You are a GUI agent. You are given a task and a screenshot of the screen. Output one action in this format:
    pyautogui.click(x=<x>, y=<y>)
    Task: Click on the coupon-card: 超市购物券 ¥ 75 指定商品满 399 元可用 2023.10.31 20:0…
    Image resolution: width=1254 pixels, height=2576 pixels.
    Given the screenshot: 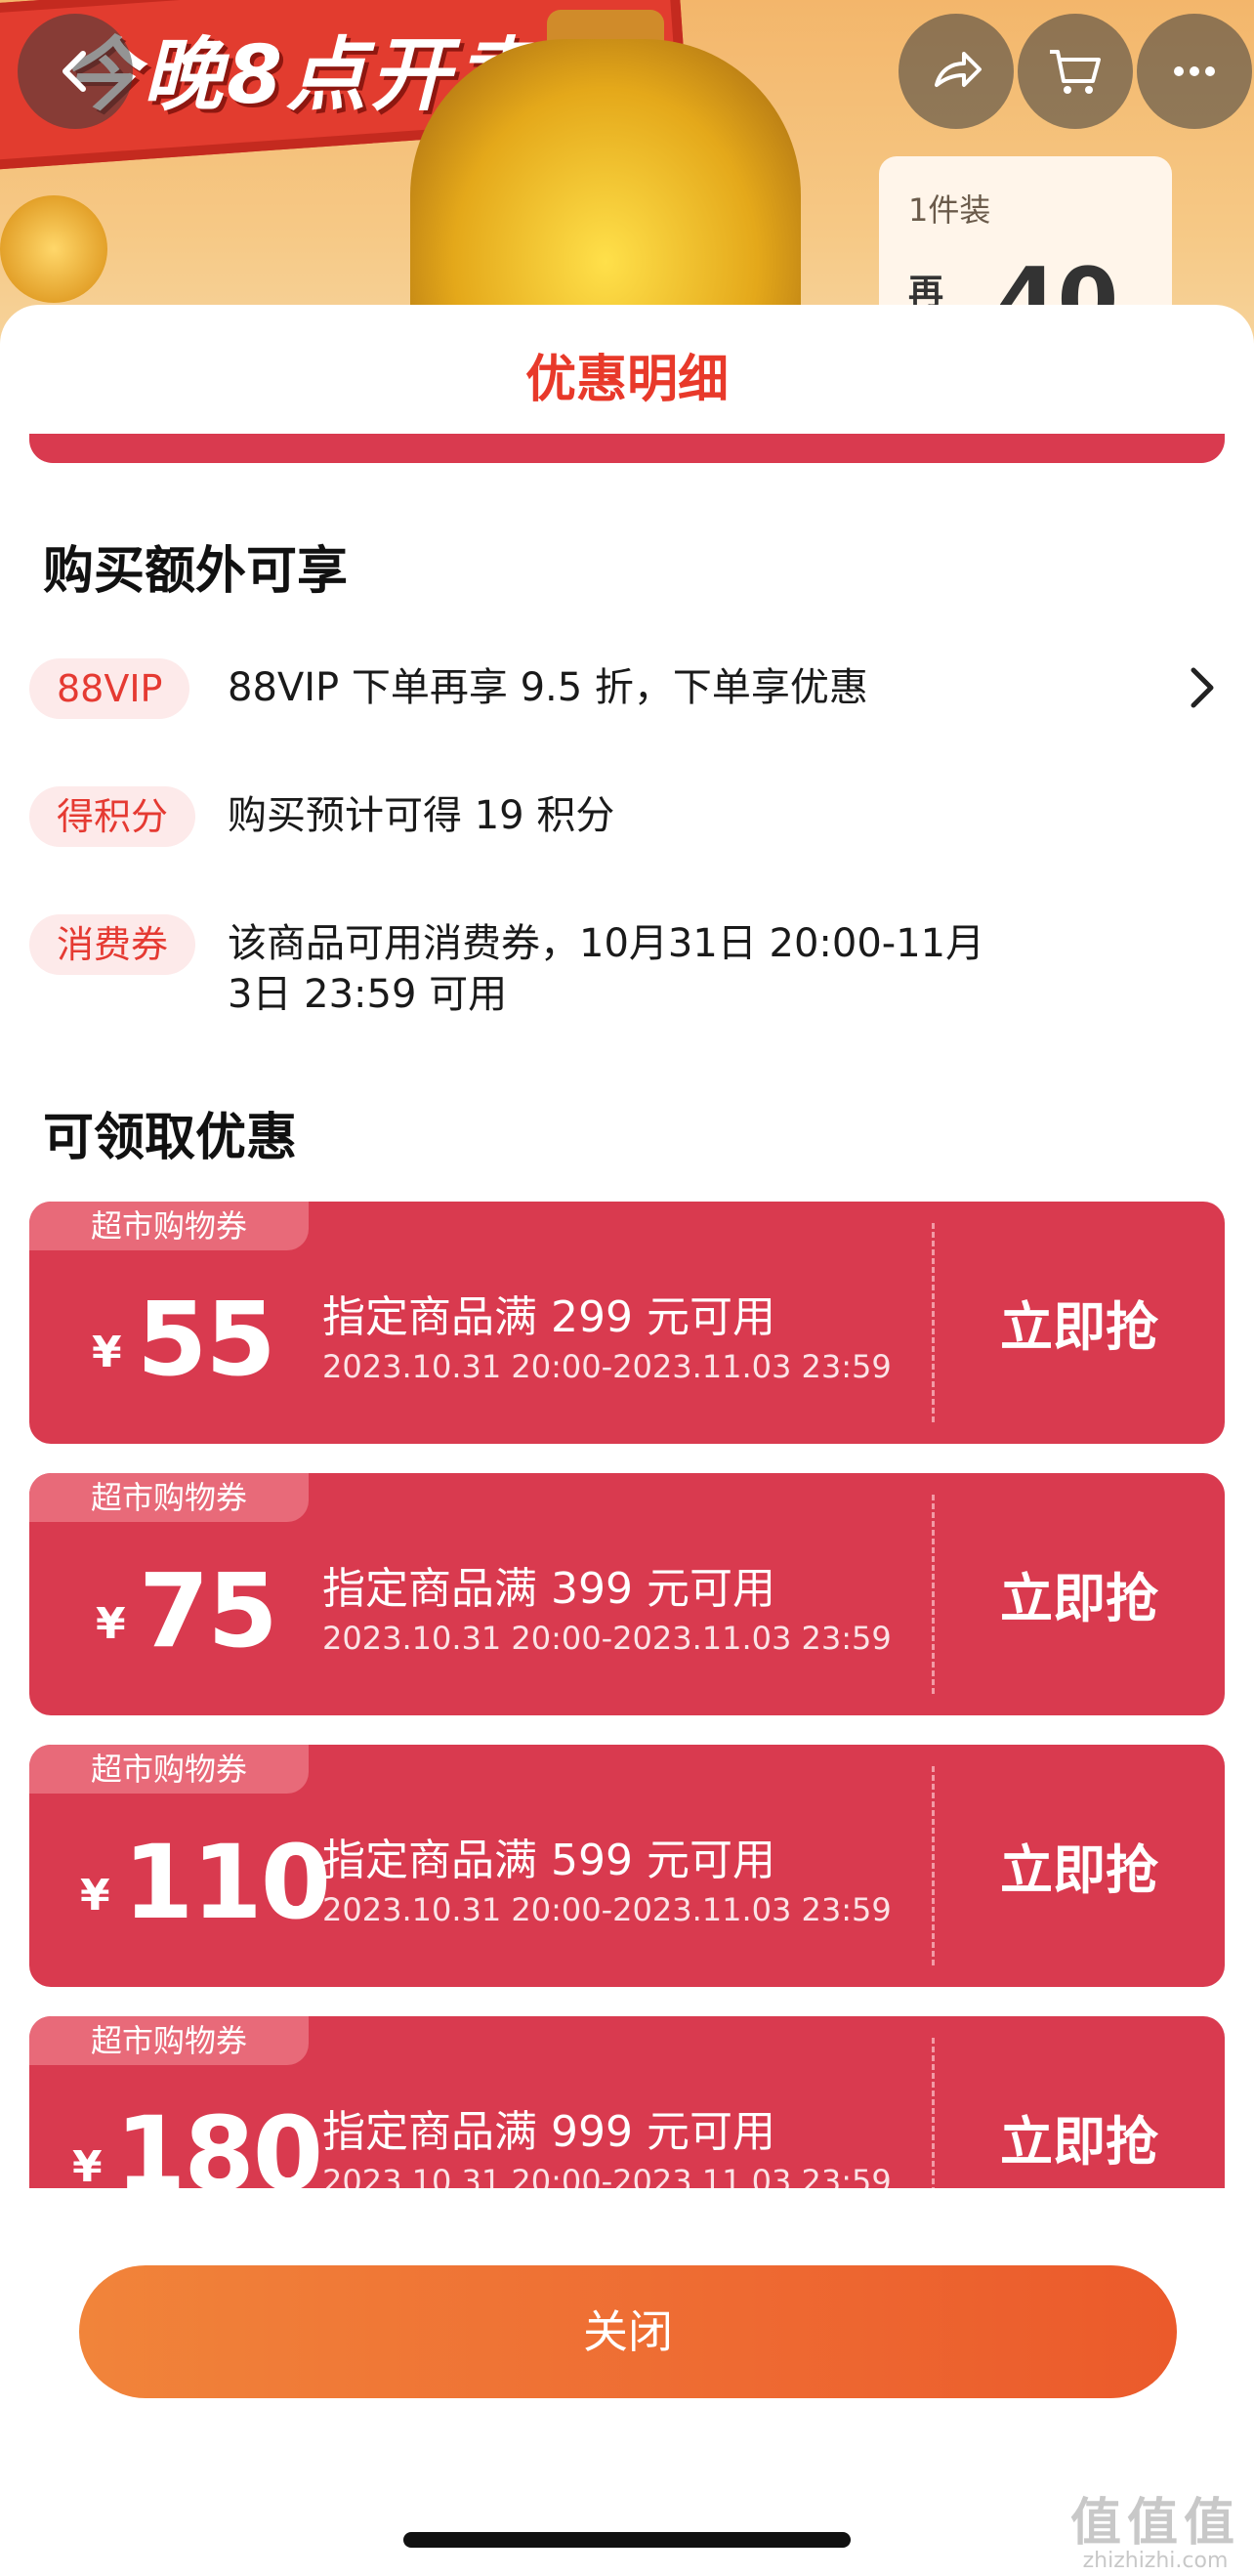 What is the action you would take?
    pyautogui.click(x=627, y=1594)
    